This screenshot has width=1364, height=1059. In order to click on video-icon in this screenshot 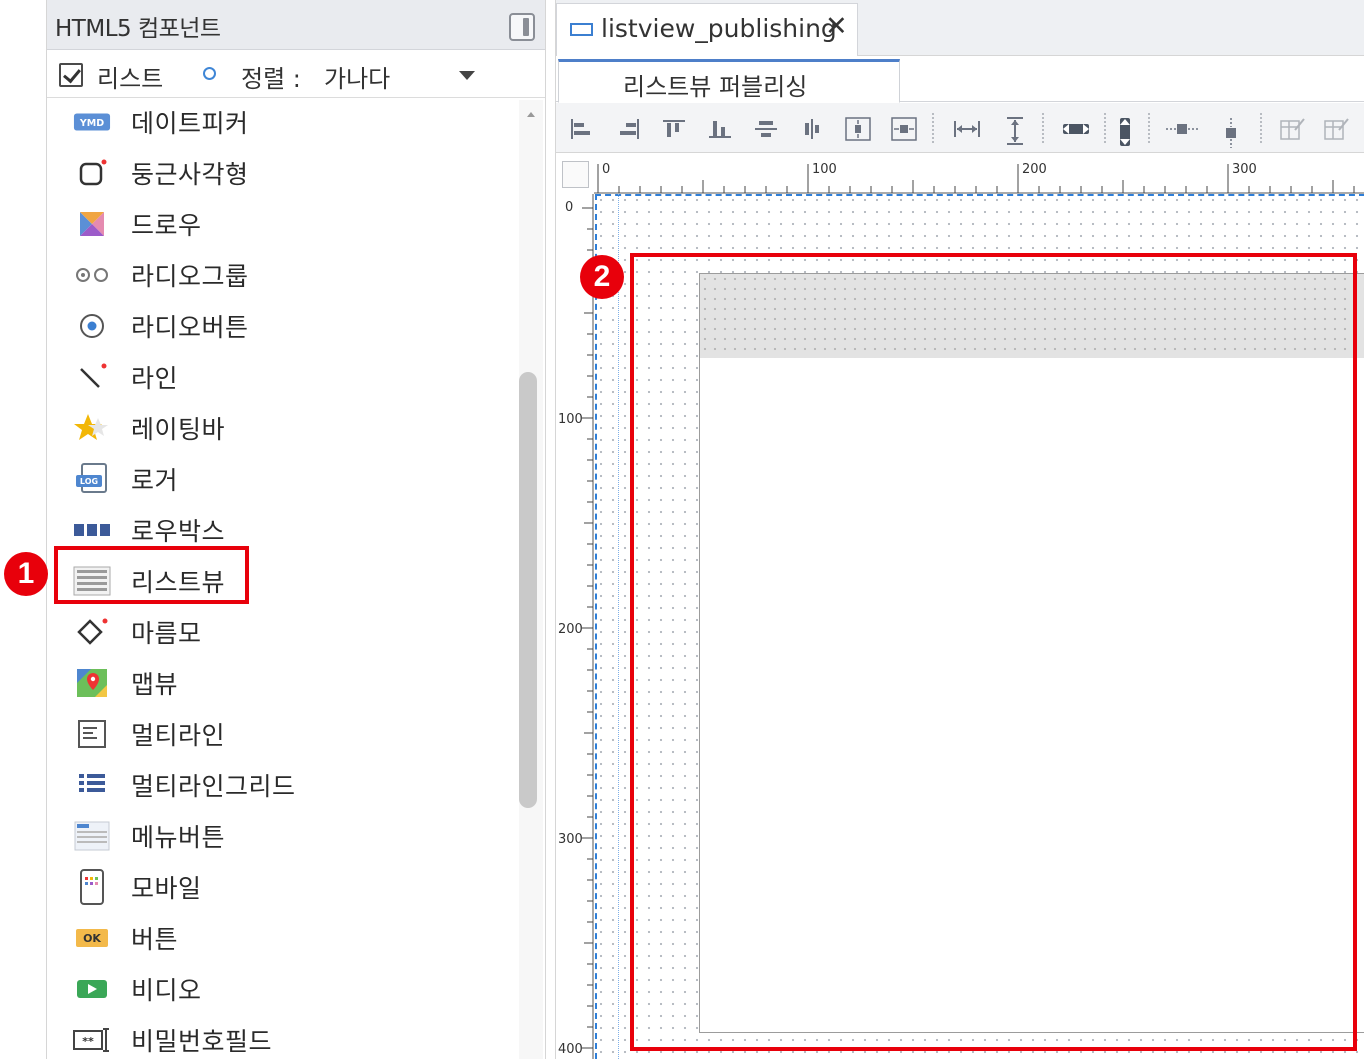, I will do `click(92, 989)`.